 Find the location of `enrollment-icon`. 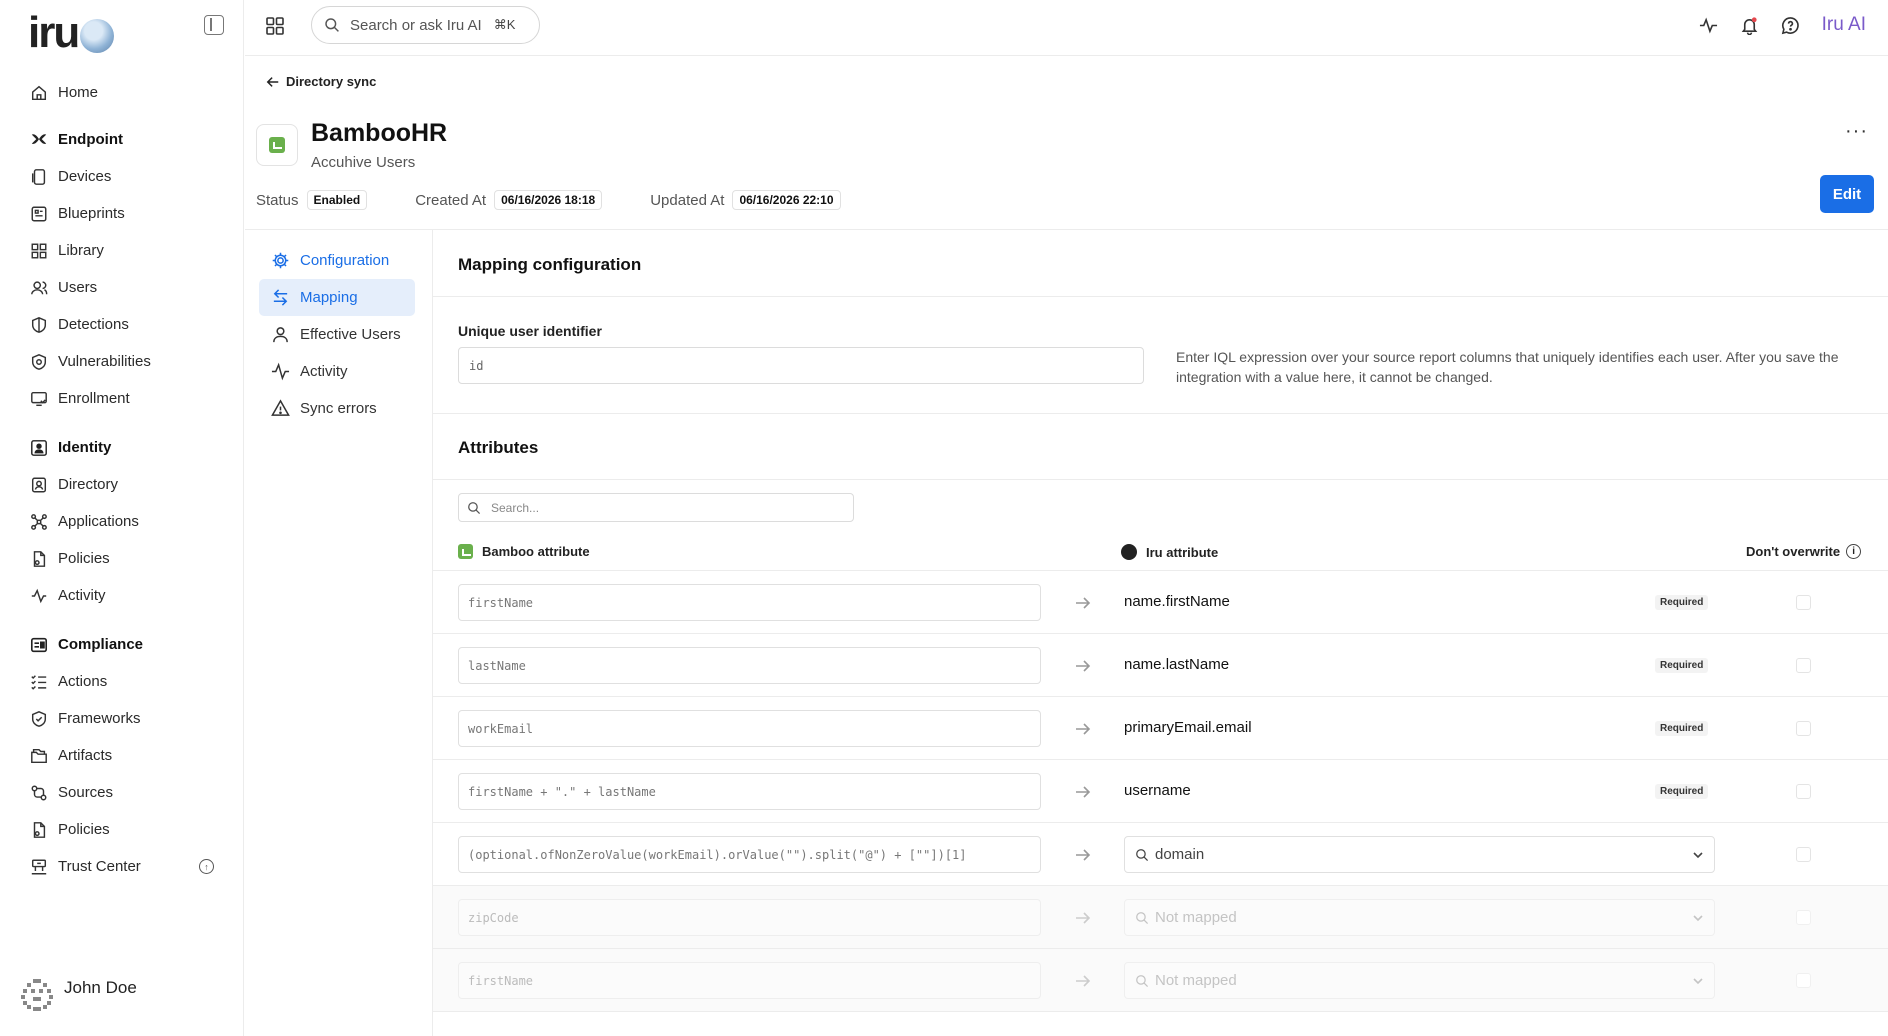

enrollment-icon is located at coordinates (39, 399).